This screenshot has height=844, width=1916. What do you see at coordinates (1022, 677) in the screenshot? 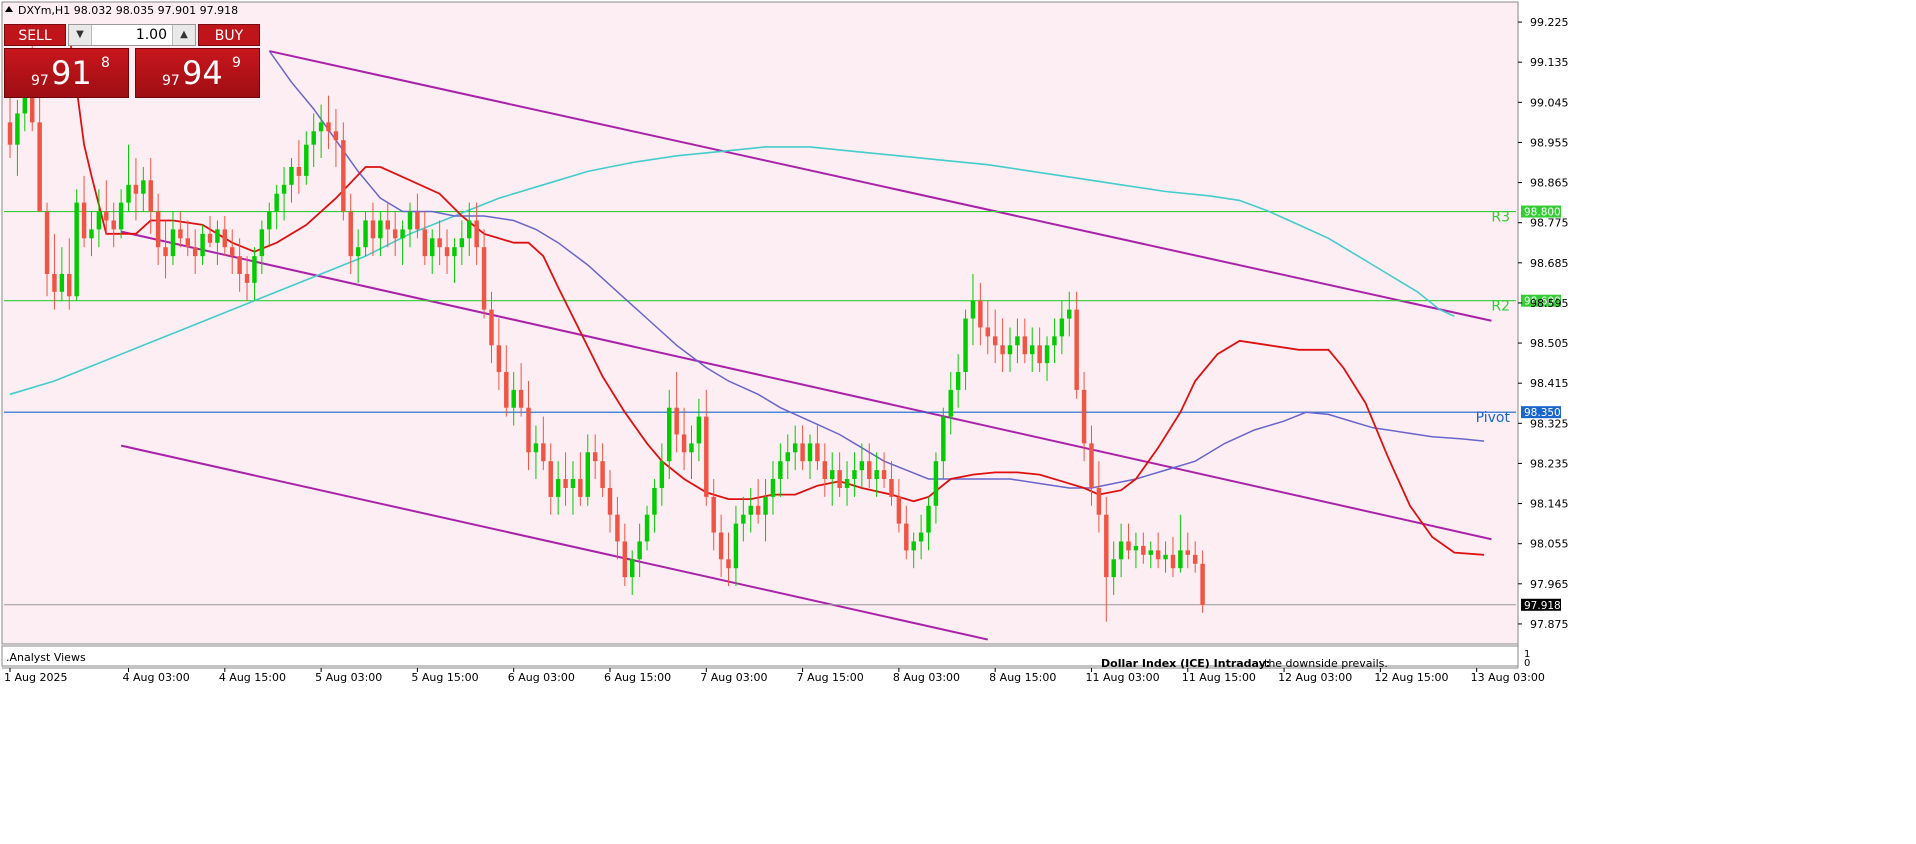
I see `x-tick-label: 8 Aug 15:00` at bounding box center [1022, 677].